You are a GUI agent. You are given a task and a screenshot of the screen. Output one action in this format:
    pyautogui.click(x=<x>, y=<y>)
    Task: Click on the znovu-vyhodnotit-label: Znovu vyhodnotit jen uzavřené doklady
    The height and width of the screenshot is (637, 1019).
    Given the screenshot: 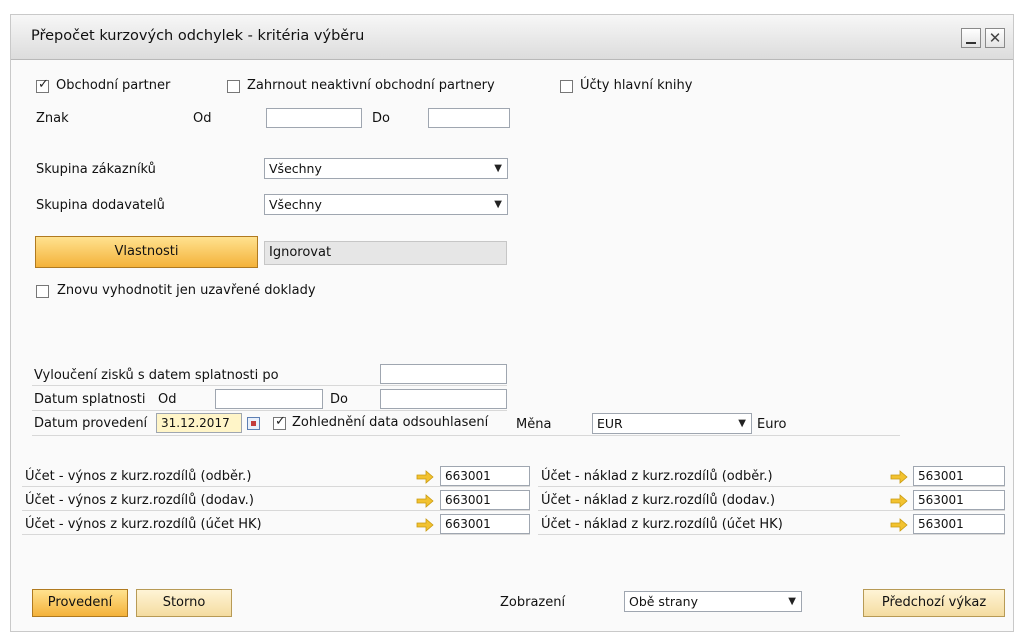 What is the action you would take?
    pyautogui.click(x=186, y=290)
    